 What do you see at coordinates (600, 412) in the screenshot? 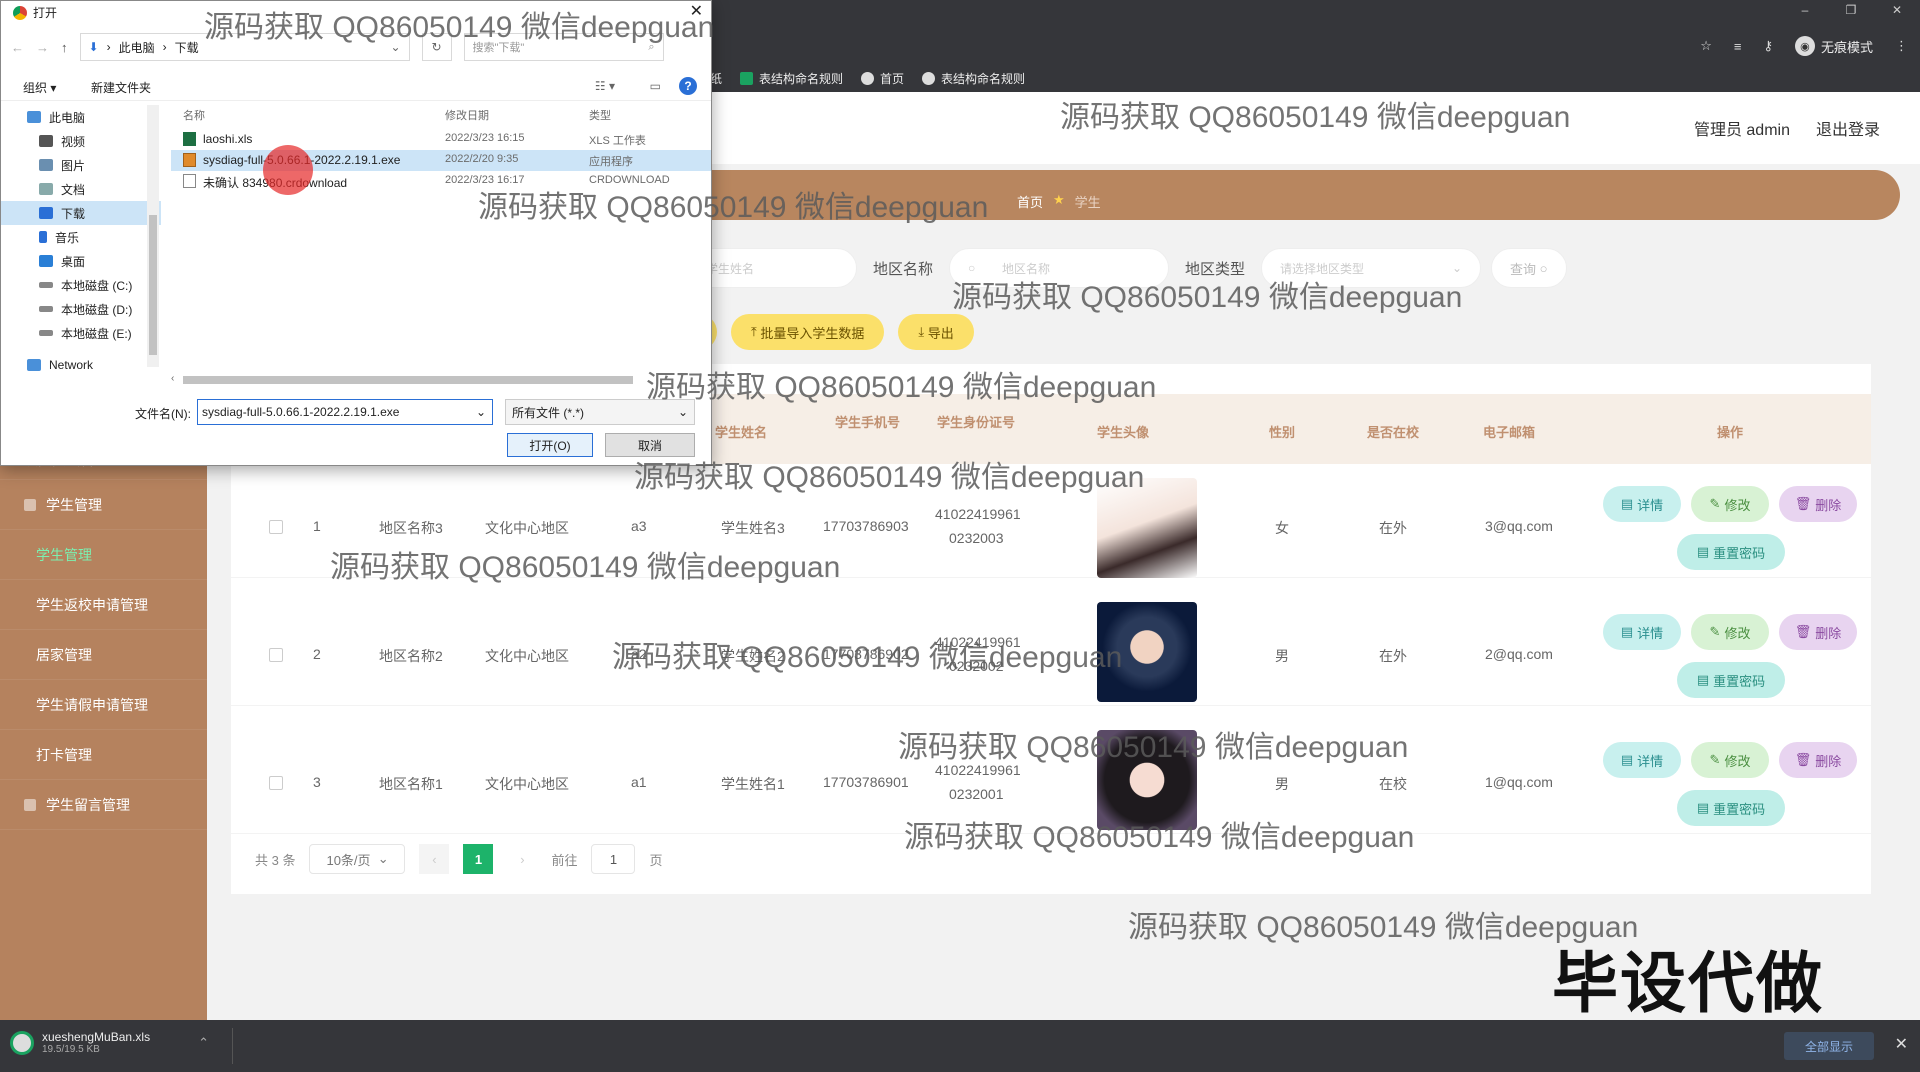
I see `filetype-select: 所有文件 (*.*) ⌄` at bounding box center [600, 412].